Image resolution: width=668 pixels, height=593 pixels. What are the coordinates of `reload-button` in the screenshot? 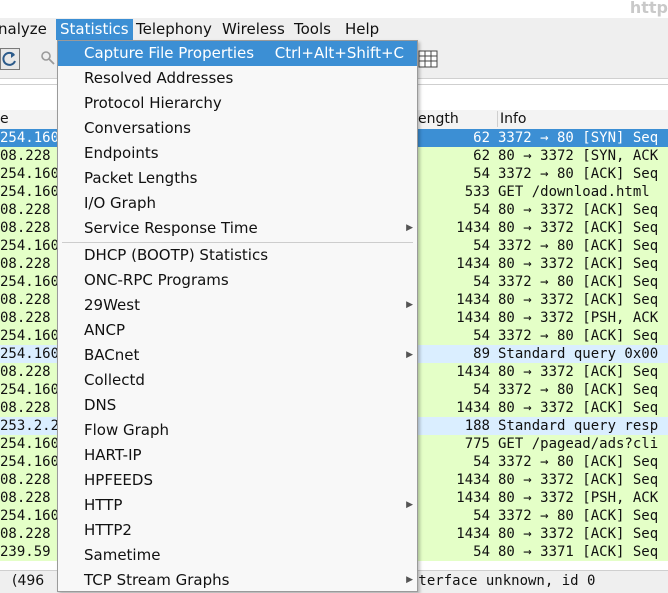 It's located at (10, 59).